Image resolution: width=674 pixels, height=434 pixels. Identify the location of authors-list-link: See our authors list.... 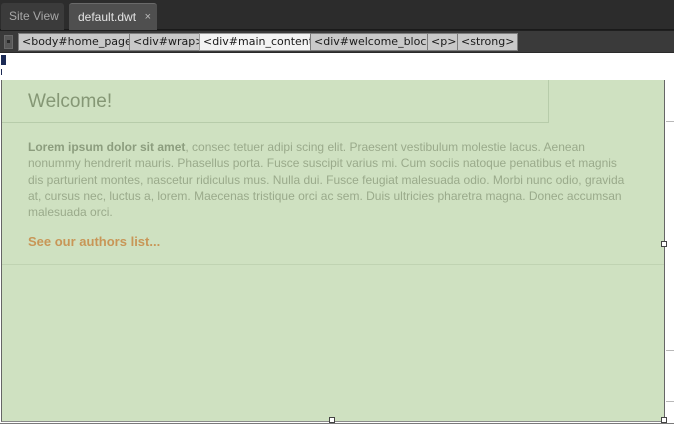
(94, 241).